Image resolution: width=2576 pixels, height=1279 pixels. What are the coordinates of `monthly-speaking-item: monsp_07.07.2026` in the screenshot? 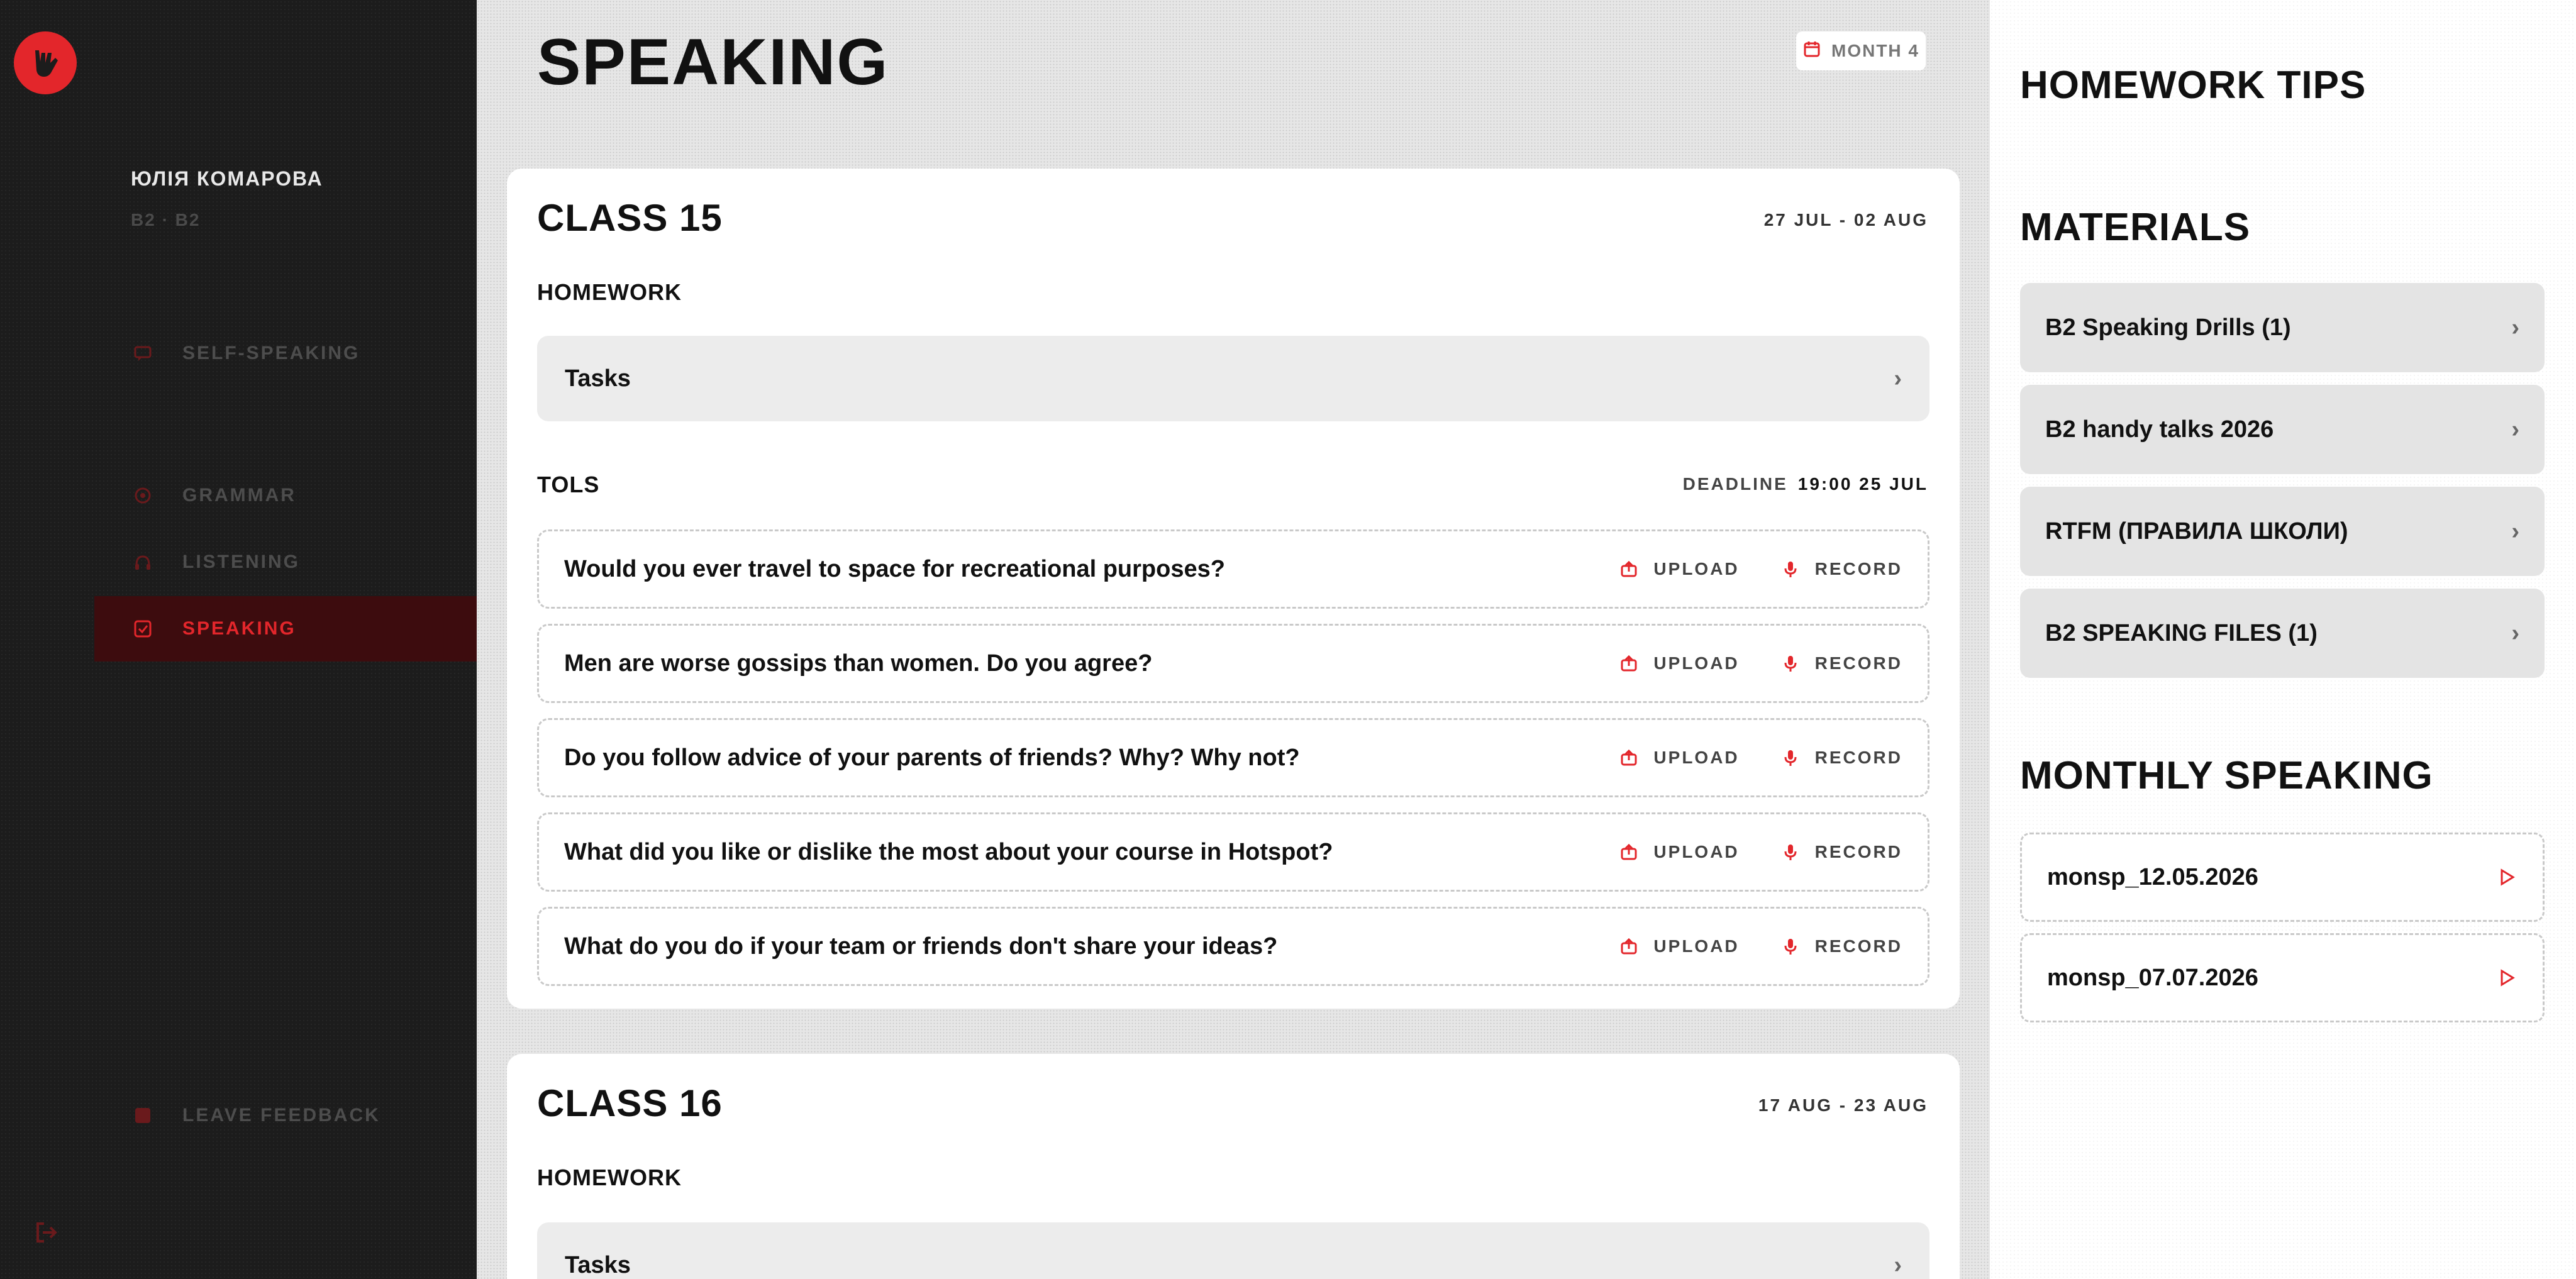 It's located at (2282, 977).